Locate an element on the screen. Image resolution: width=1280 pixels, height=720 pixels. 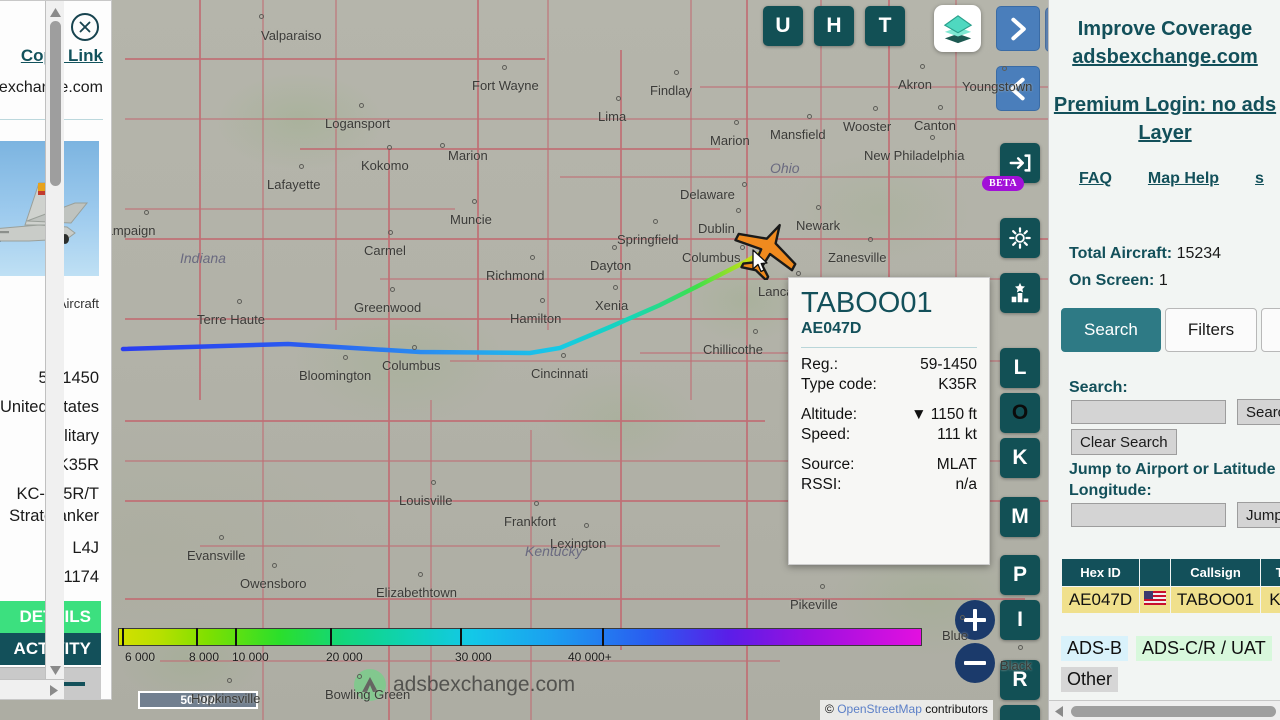
map-button-m: M is located at coordinates (1020, 517).